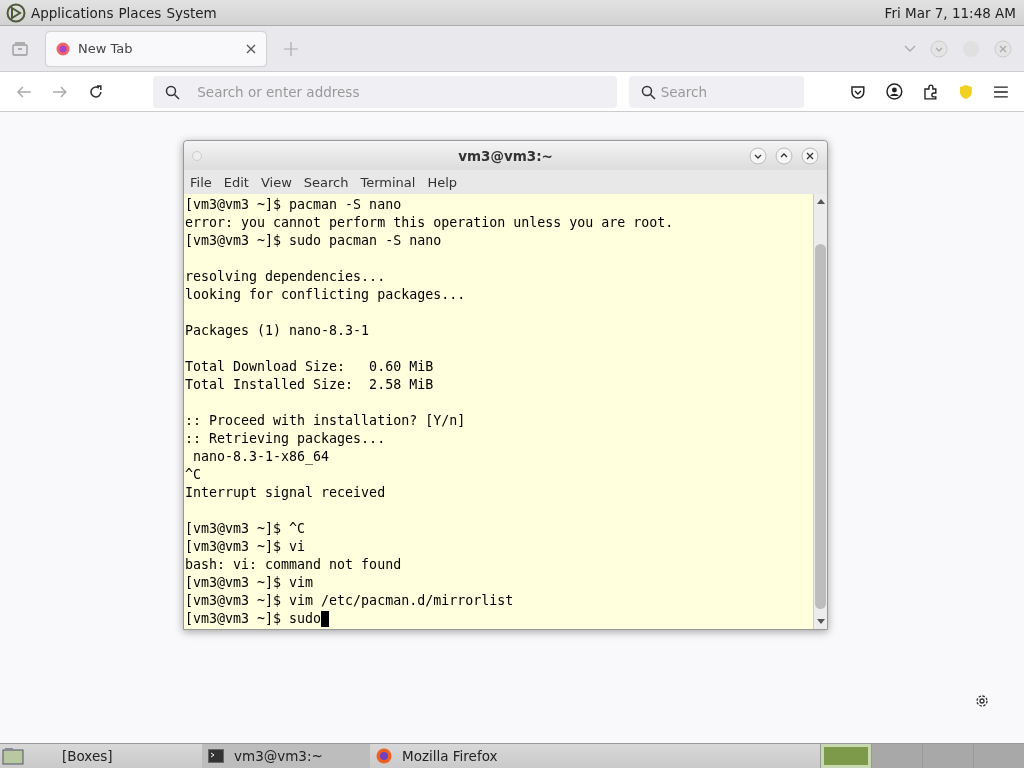 Image resolution: width=1024 pixels, height=768 pixels. Describe the element at coordinates (261, 457) in the screenshot. I see `terminal-line: nano-8.3-1-x86_64` at that location.